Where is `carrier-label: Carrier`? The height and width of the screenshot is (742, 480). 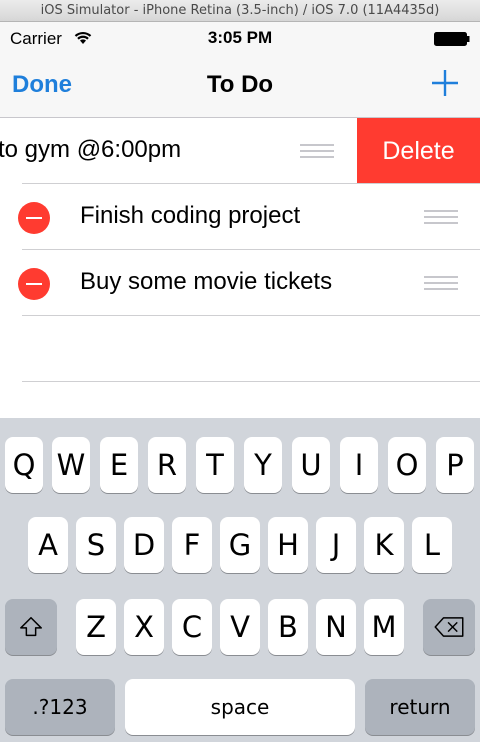
carrier-label: Carrier is located at coordinates (36, 38).